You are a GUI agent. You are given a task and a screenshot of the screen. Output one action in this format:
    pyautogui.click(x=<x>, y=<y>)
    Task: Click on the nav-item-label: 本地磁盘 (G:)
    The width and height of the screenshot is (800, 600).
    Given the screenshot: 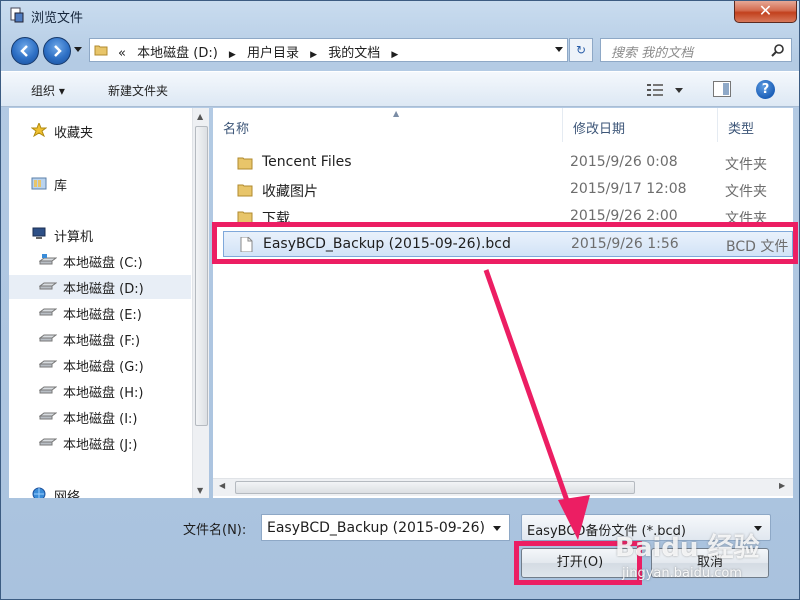 What is the action you would take?
    pyautogui.click(x=103, y=367)
    